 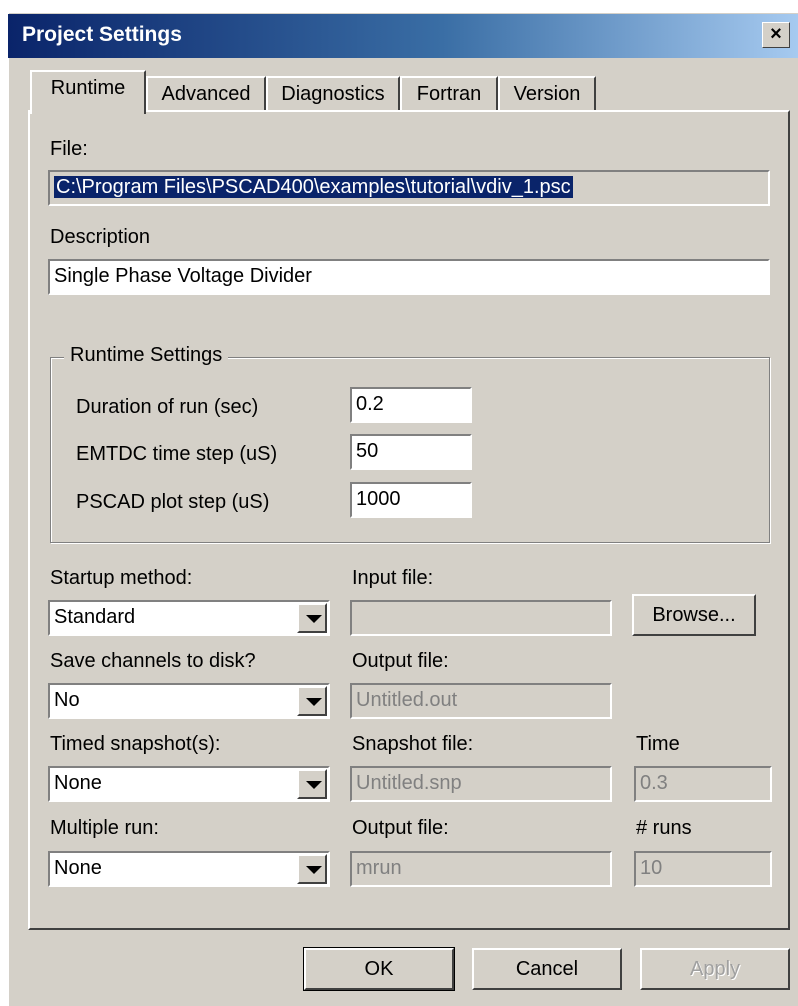 I want to click on ok-button: OK, so click(x=379, y=969).